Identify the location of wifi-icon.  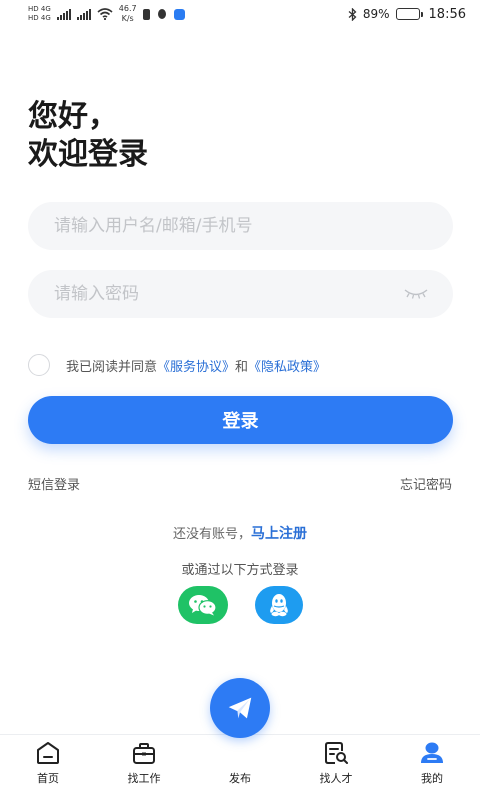
(105, 14).